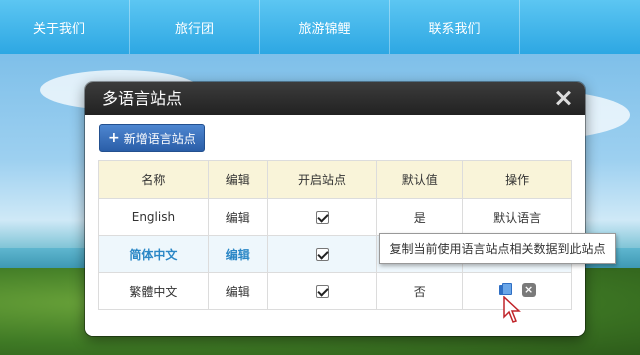  Describe the element at coordinates (420, 179) in the screenshot. I see `column-header-default: 默认值` at that location.